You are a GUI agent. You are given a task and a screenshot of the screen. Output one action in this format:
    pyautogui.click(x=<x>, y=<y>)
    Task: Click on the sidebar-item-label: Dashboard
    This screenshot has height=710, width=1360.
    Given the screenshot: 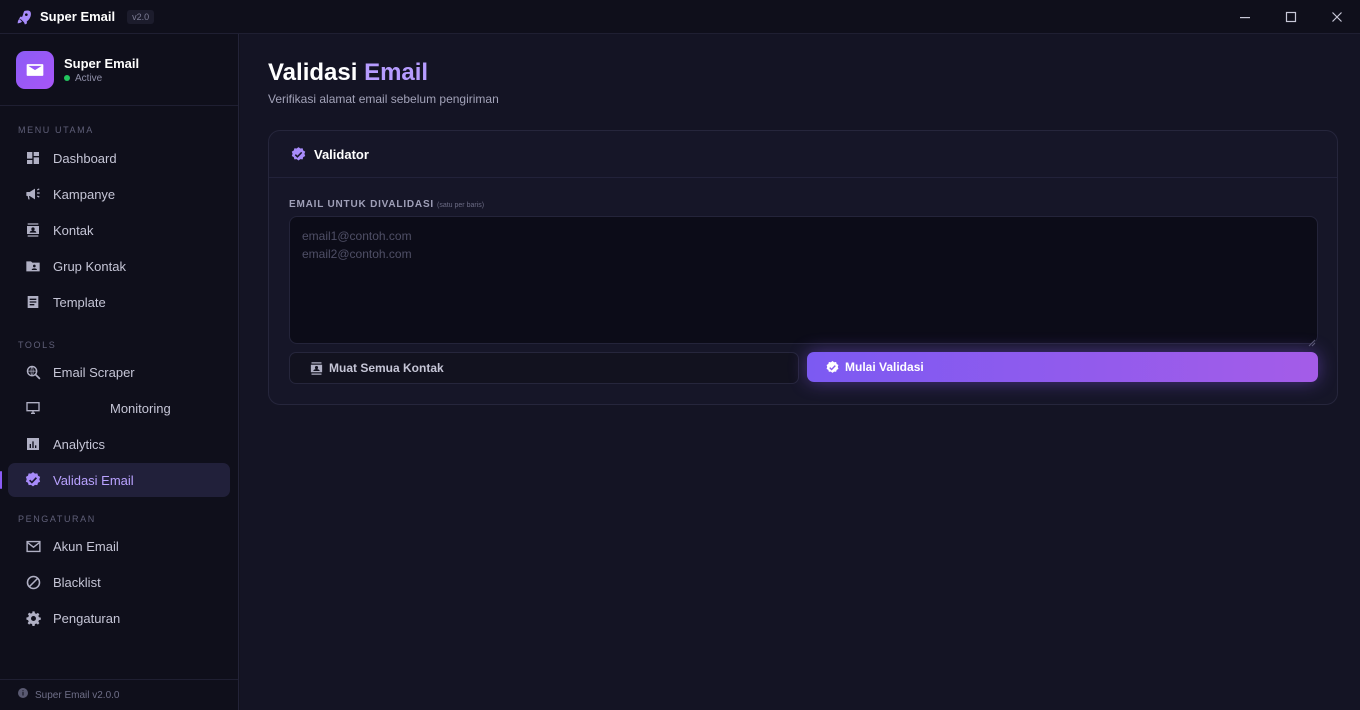 What is the action you would take?
    pyautogui.click(x=85, y=158)
    